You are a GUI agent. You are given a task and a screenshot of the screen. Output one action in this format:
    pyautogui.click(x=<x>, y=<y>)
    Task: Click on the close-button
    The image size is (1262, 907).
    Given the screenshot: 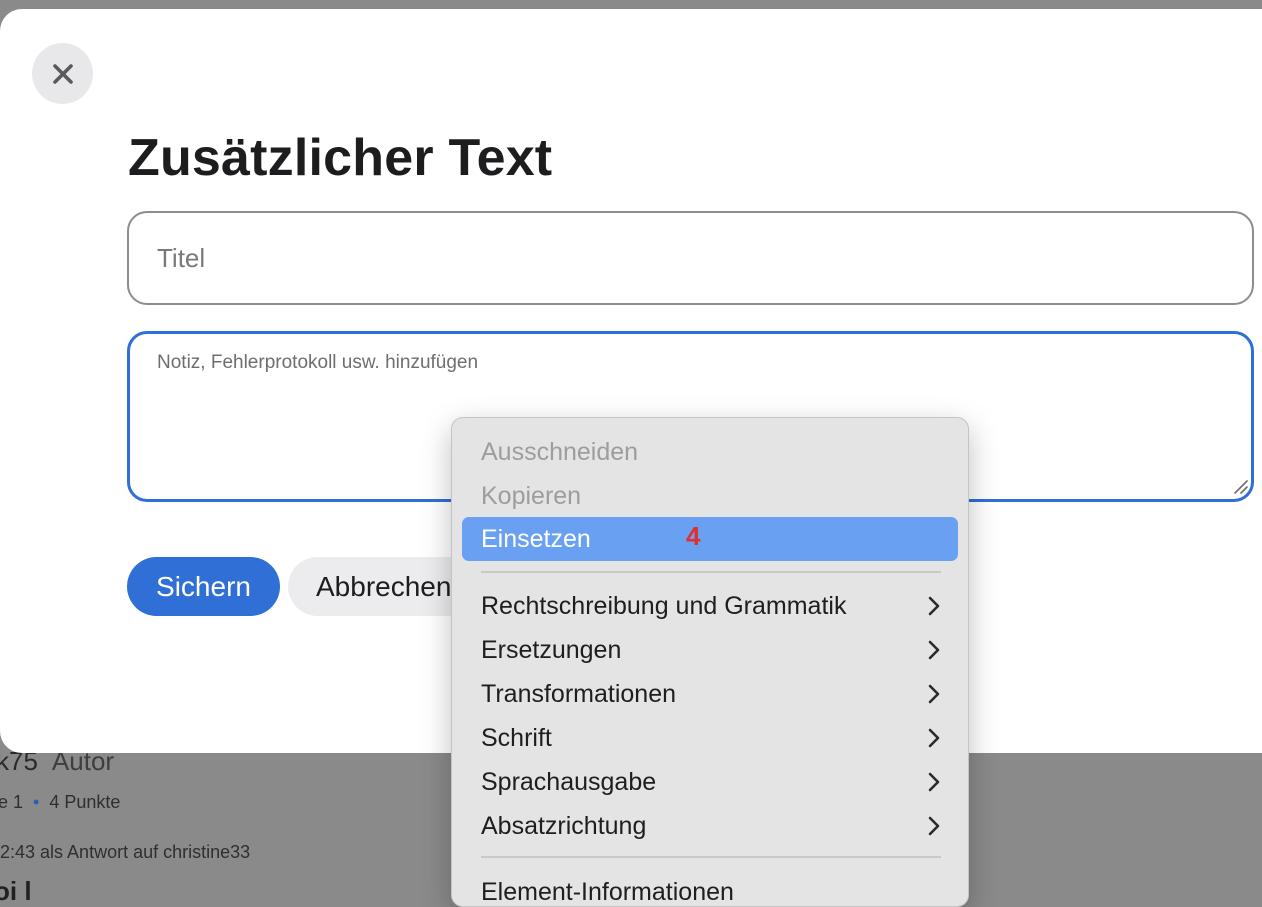 What is the action you would take?
    pyautogui.click(x=62, y=73)
    